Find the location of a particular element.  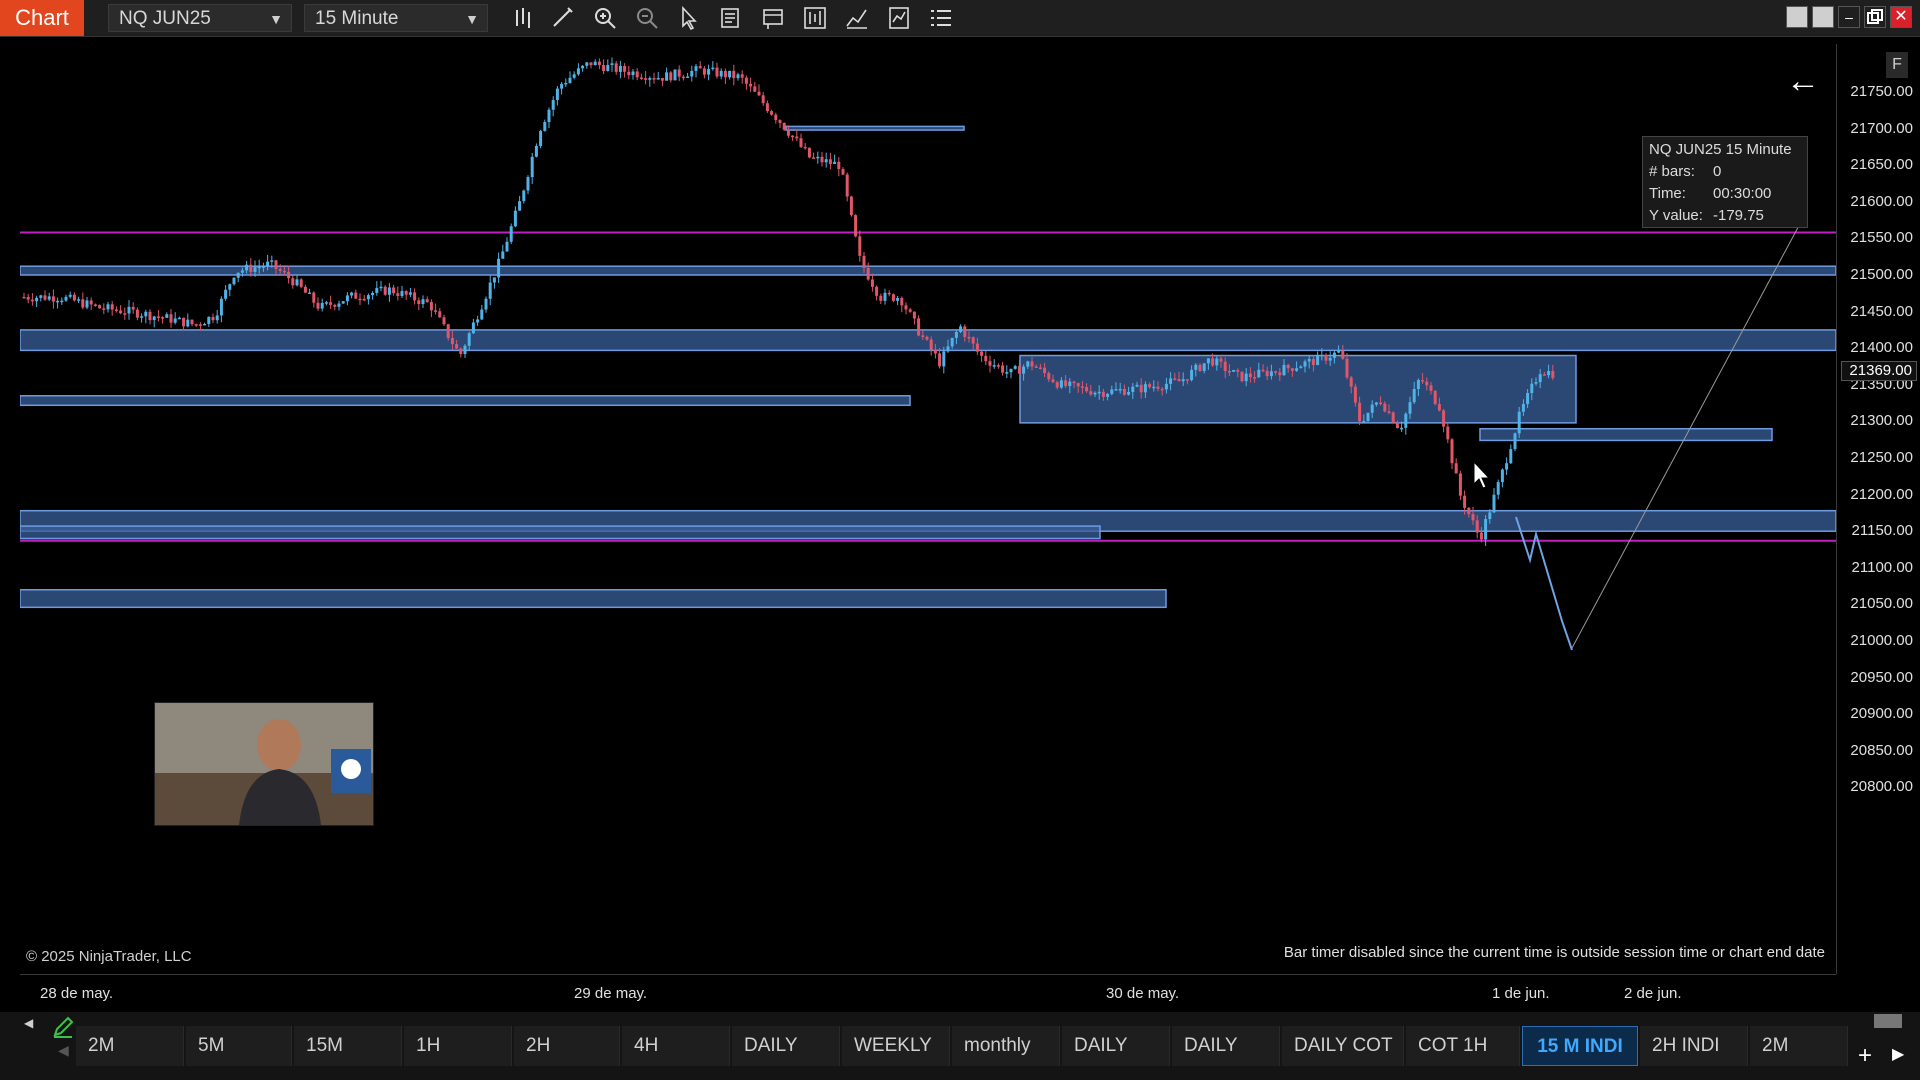

chart-tab-cot-1h: COT 1H is located at coordinates (1463, 1046).